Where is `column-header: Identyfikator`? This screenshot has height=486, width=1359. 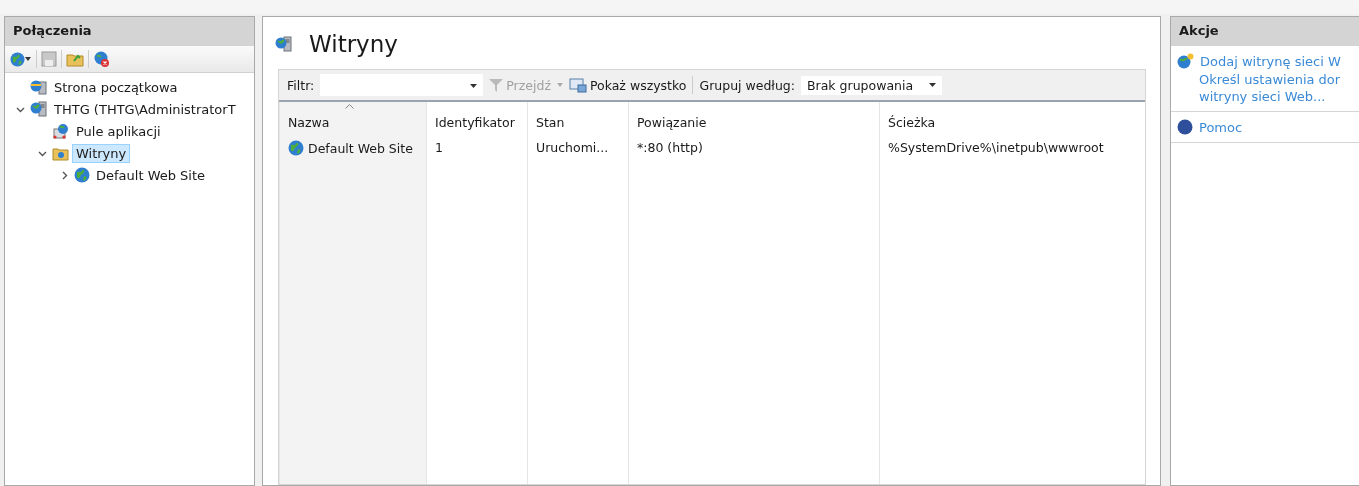
column-header: Identyfikator is located at coordinates (477, 119).